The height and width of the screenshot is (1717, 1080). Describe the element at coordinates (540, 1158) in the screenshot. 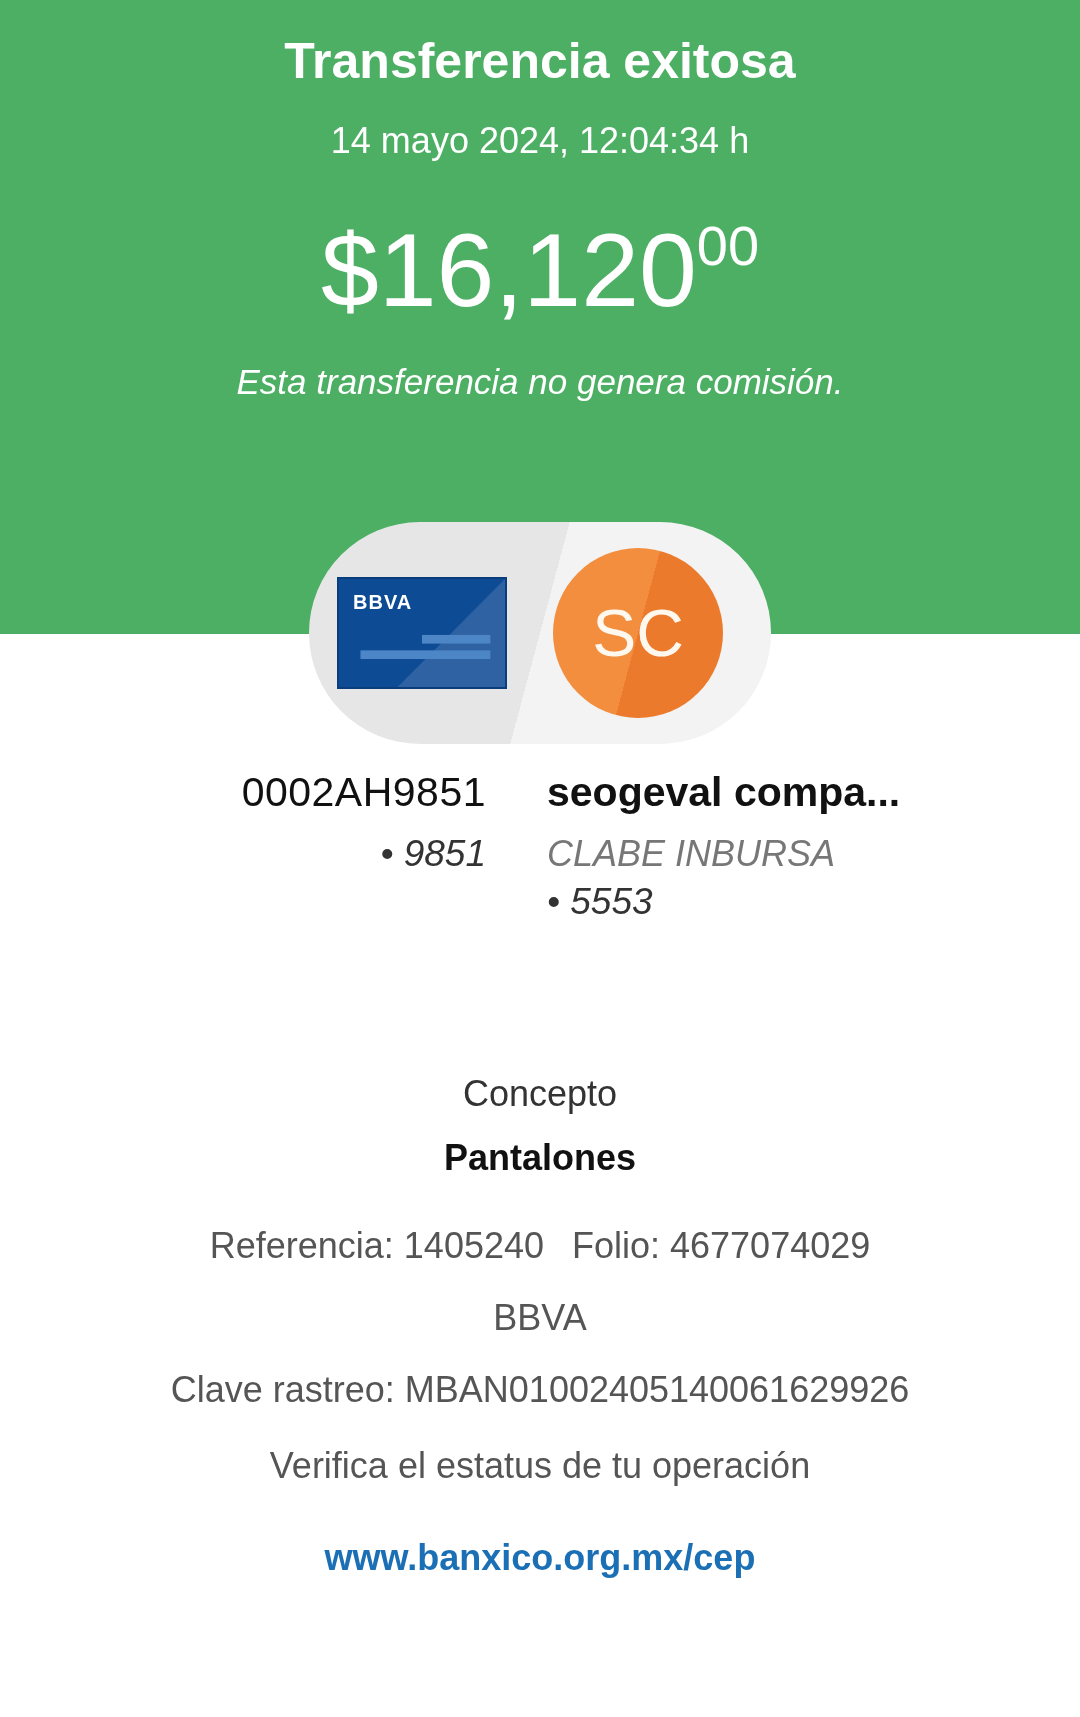

I see `concept-value: Pantalones` at that location.